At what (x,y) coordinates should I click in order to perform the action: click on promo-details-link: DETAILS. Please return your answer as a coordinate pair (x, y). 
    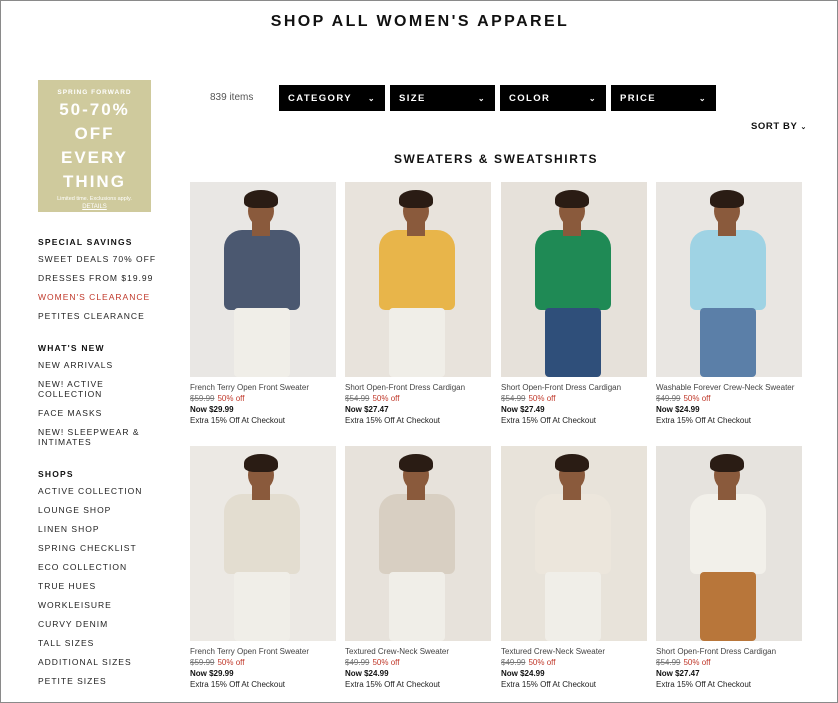
    Looking at the image, I should click on (94, 207).